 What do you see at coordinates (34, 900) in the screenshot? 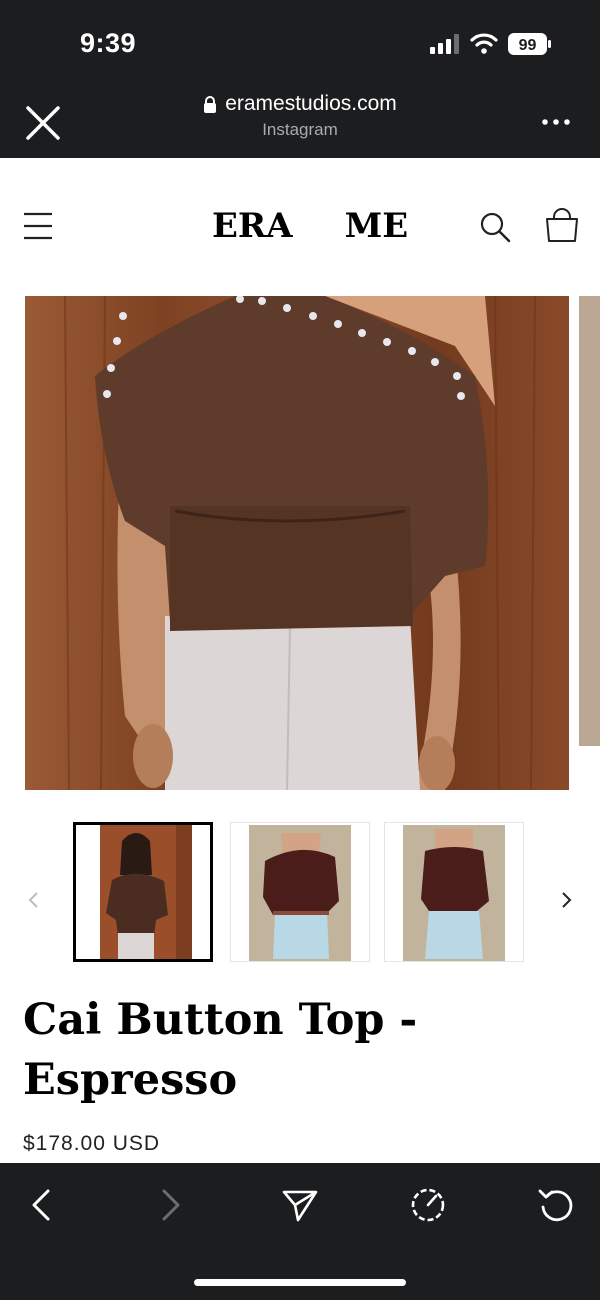
I see `chevron-left-icon` at bounding box center [34, 900].